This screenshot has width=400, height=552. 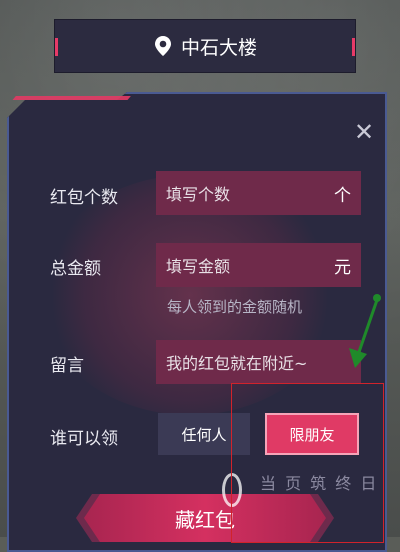 What do you see at coordinates (342, 195) in the screenshot?
I see `count-unit: 个` at bounding box center [342, 195].